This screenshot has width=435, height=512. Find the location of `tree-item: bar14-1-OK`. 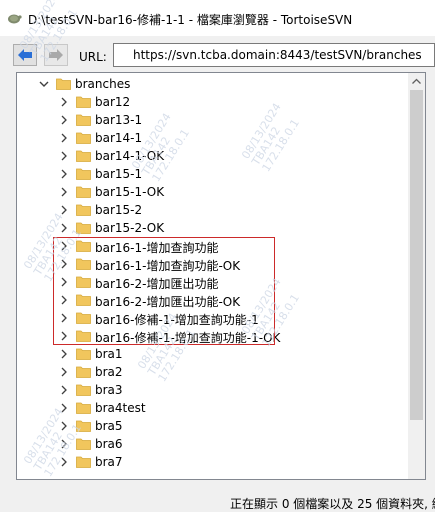

tree-item: bar14-1-OK is located at coordinates (213, 156).